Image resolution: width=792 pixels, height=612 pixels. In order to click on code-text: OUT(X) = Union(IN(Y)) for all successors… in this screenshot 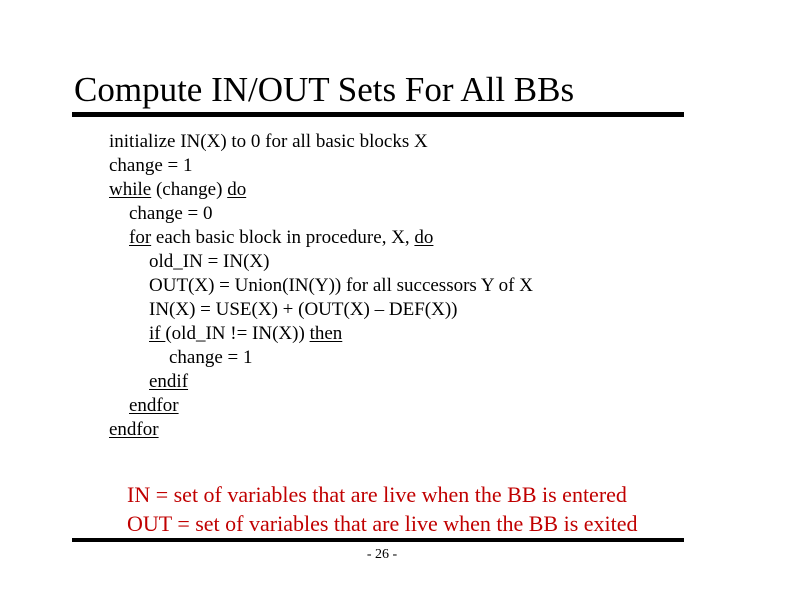, I will do `click(341, 285)`.